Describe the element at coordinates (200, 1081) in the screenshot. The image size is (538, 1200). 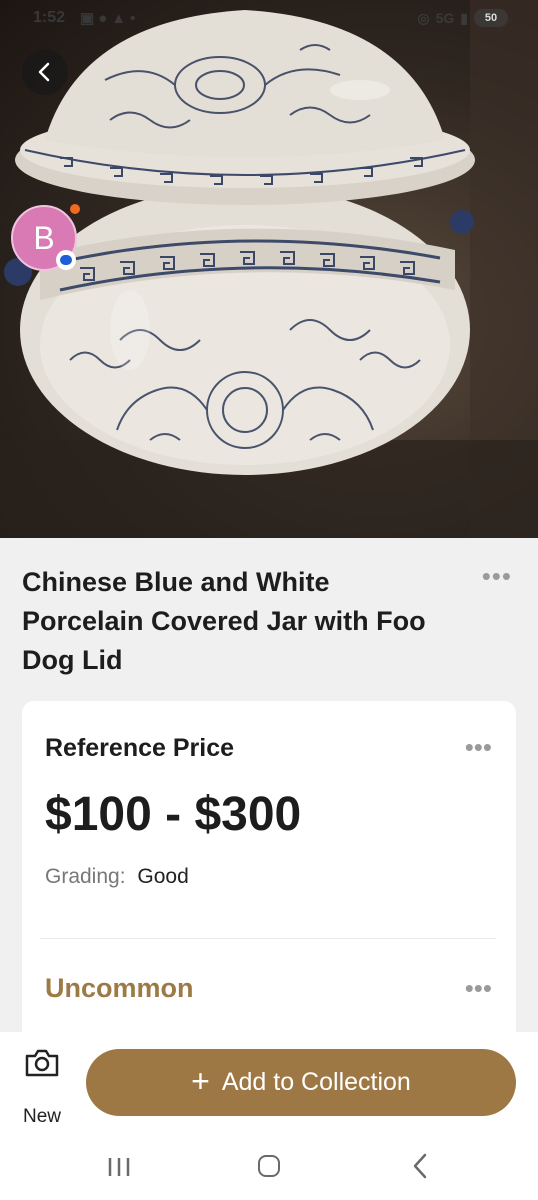
I see `plus-icon: +` at that location.